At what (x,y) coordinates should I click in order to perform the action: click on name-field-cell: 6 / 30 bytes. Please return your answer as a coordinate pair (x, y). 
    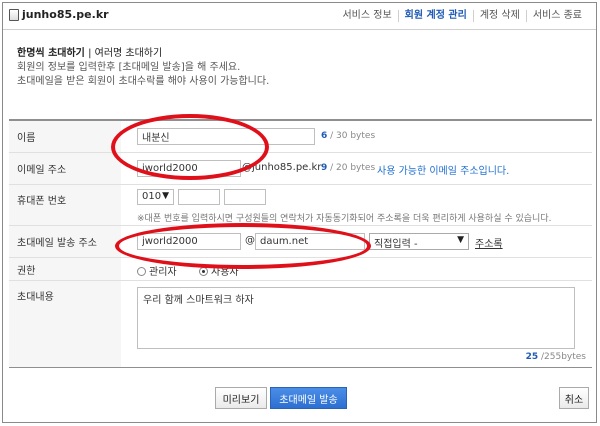
    Looking at the image, I should click on (356, 136).